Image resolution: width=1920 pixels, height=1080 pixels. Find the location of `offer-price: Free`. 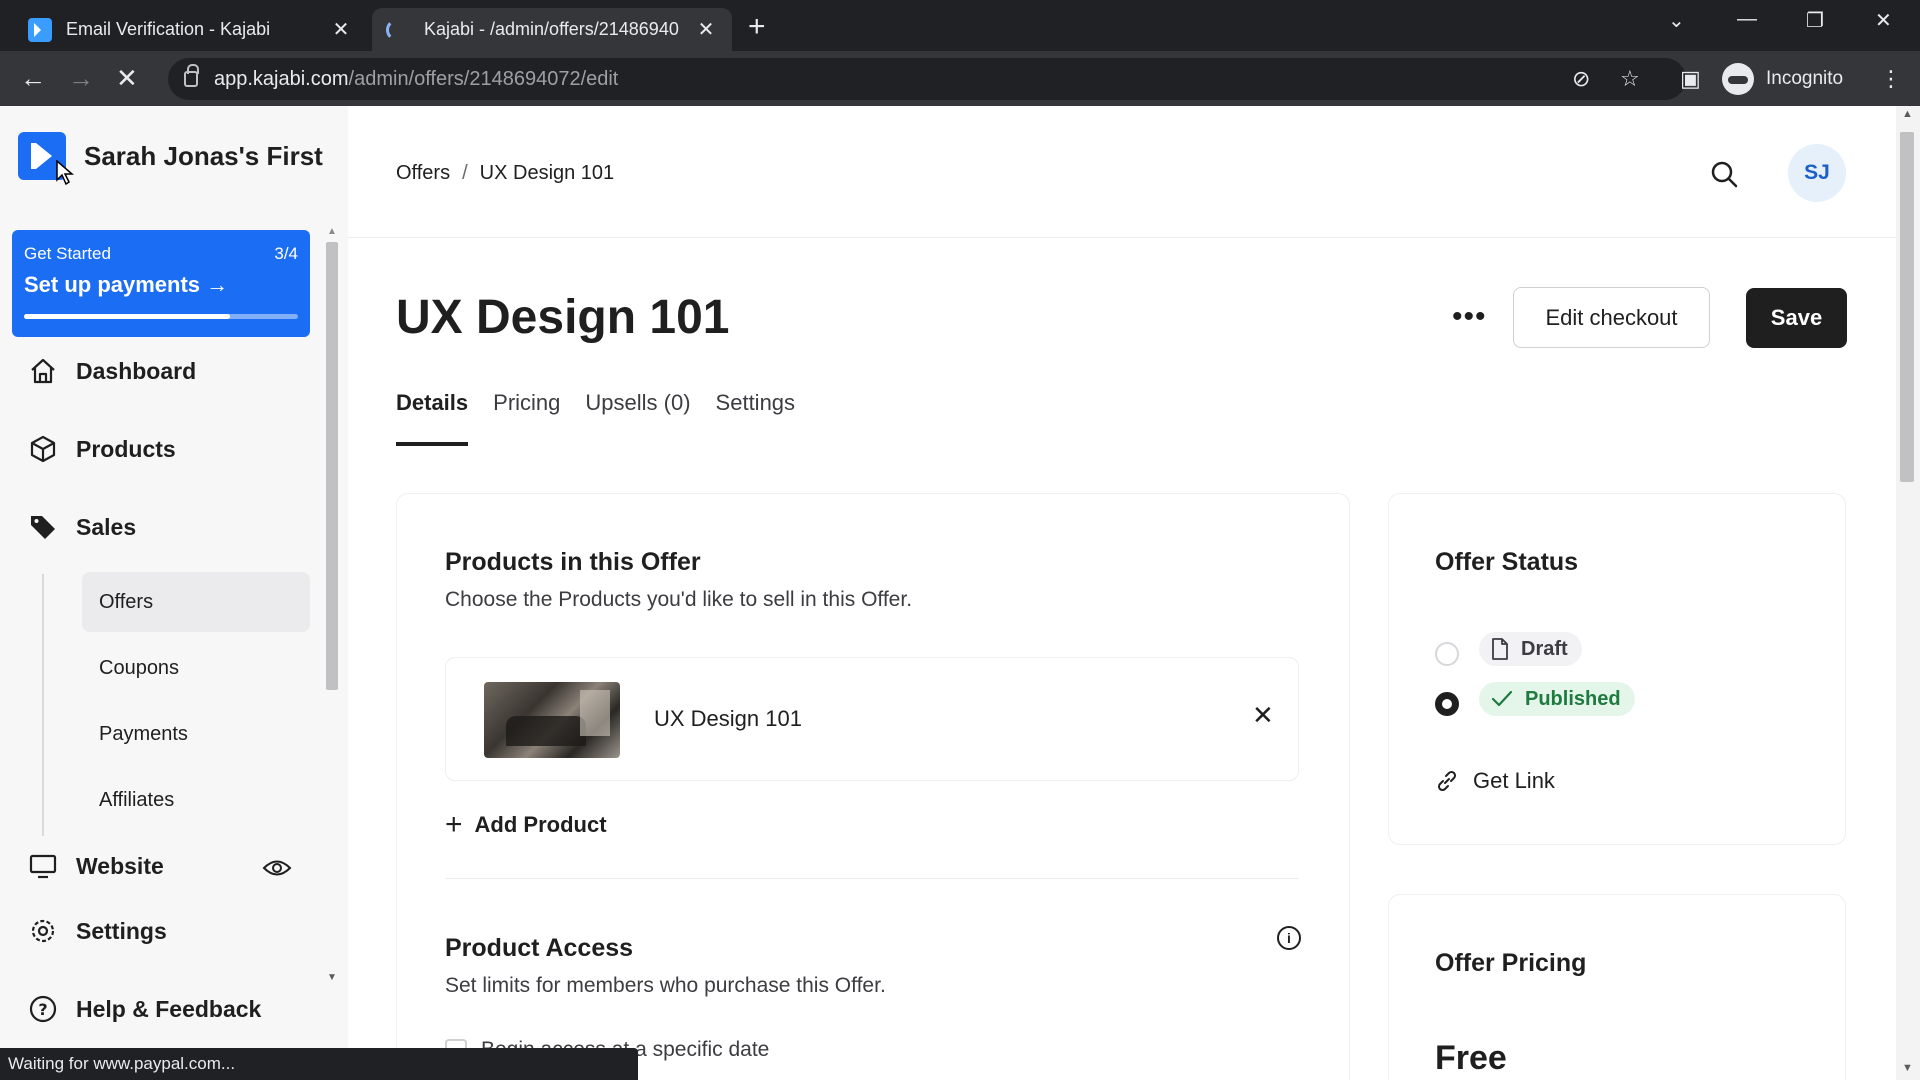

offer-price: Free is located at coordinates (1471, 1058).